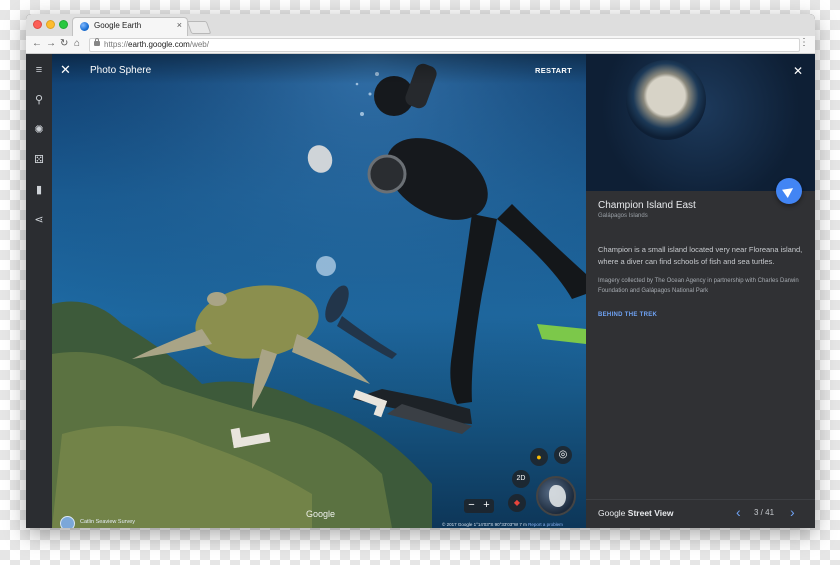 The width and height of the screenshot is (840, 565). Describe the element at coordinates (798, 71) in the screenshot. I see `close-card-icon: ✕` at that location.